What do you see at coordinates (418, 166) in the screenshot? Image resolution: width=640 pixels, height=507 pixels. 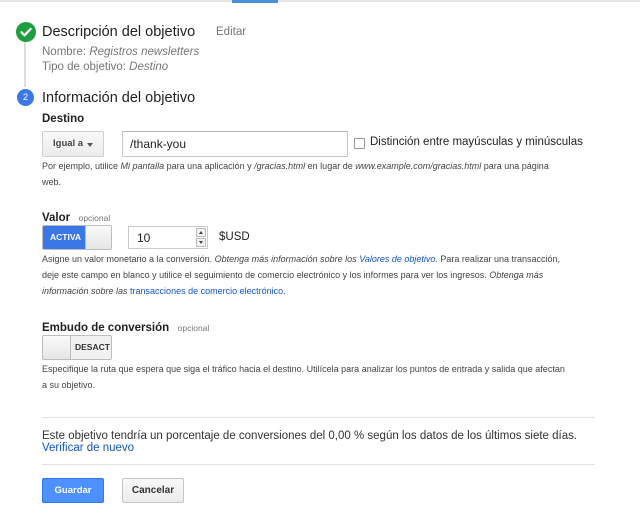 I see `help-example-url: www.example.com/gracias.html` at bounding box center [418, 166].